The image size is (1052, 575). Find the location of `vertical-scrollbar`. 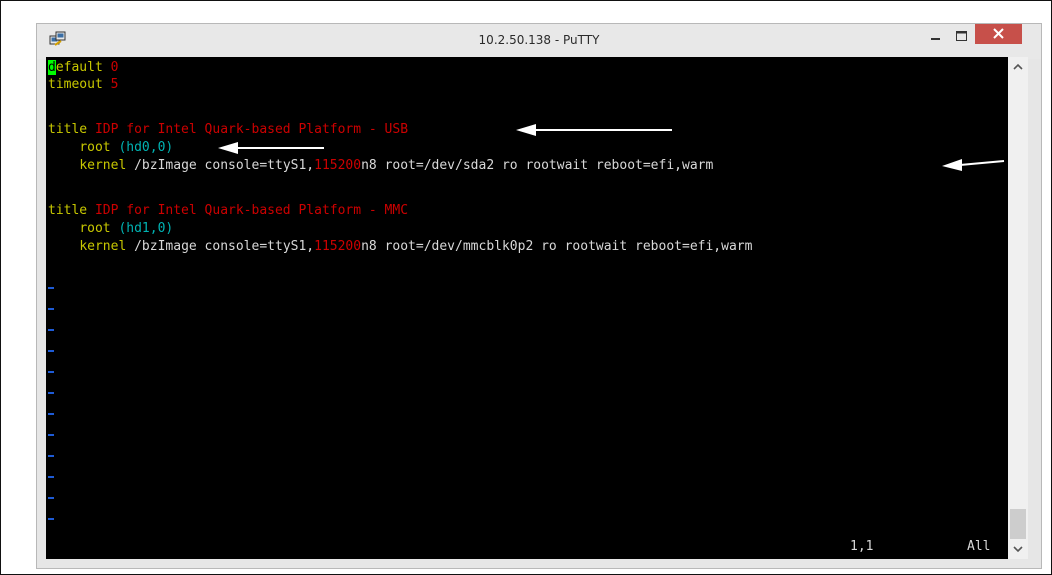

vertical-scrollbar is located at coordinates (1018, 308).